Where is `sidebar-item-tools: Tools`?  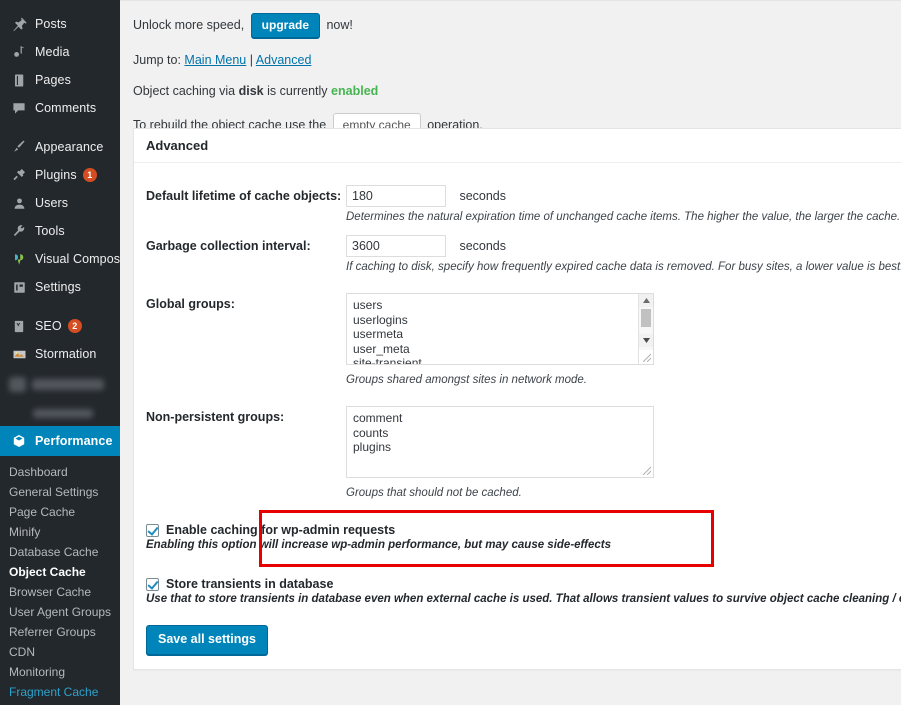
sidebar-item-tools: Tools is located at coordinates (60, 231).